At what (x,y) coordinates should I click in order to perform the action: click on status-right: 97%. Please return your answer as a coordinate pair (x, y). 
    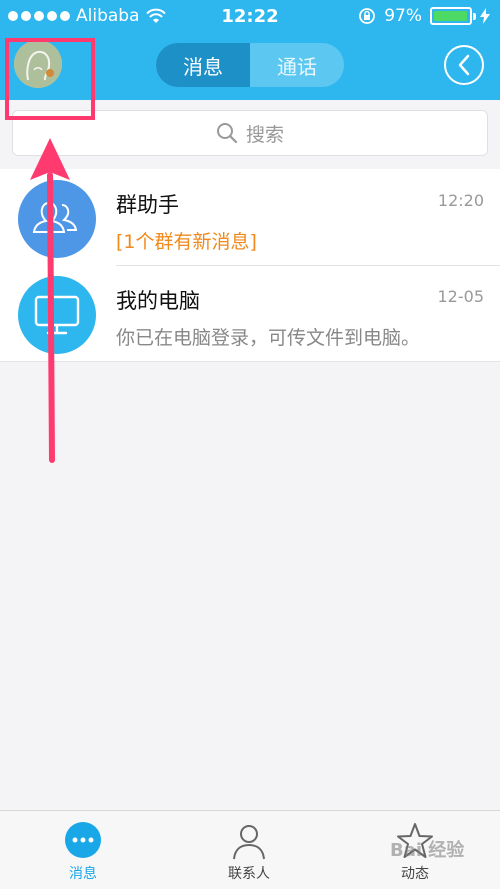
    Looking at the image, I should click on (424, 16).